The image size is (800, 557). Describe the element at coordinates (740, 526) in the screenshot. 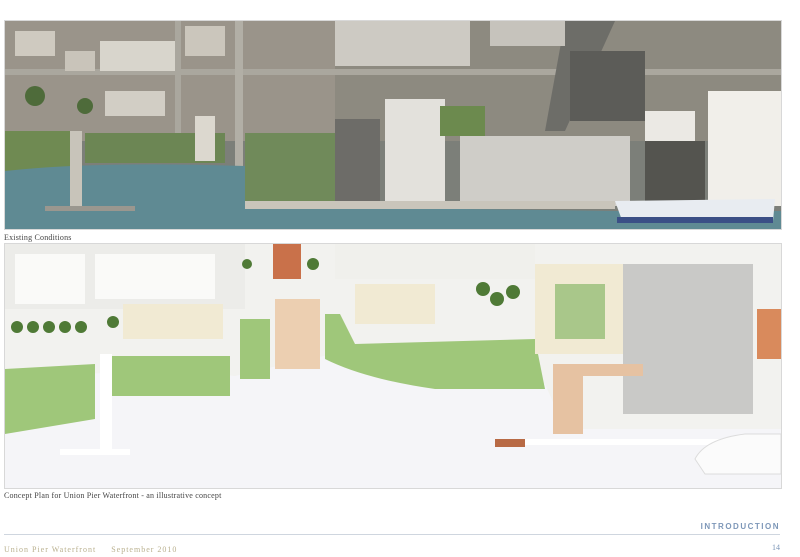

I see `section-label: INTRODUCTION` at that location.